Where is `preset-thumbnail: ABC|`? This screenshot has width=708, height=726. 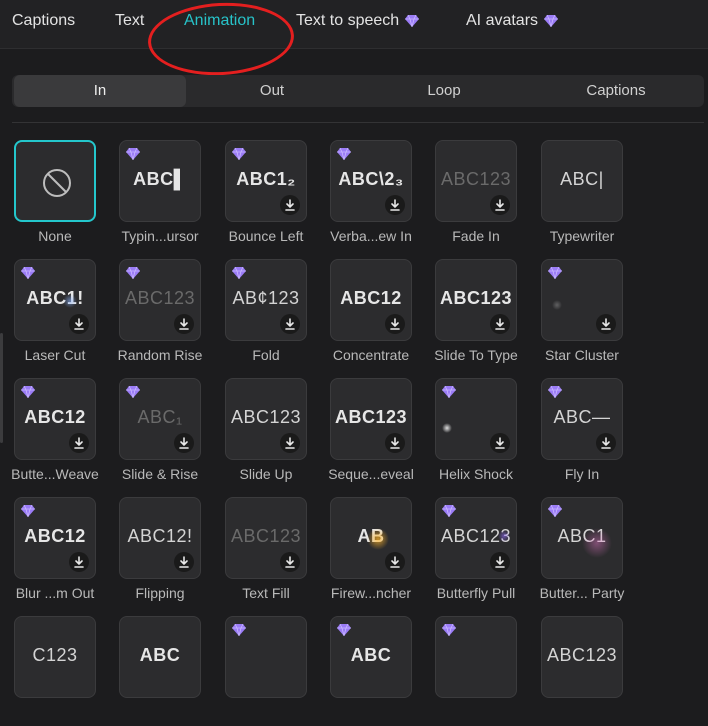
preset-thumbnail: ABC| is located at coordinates (582, 181).